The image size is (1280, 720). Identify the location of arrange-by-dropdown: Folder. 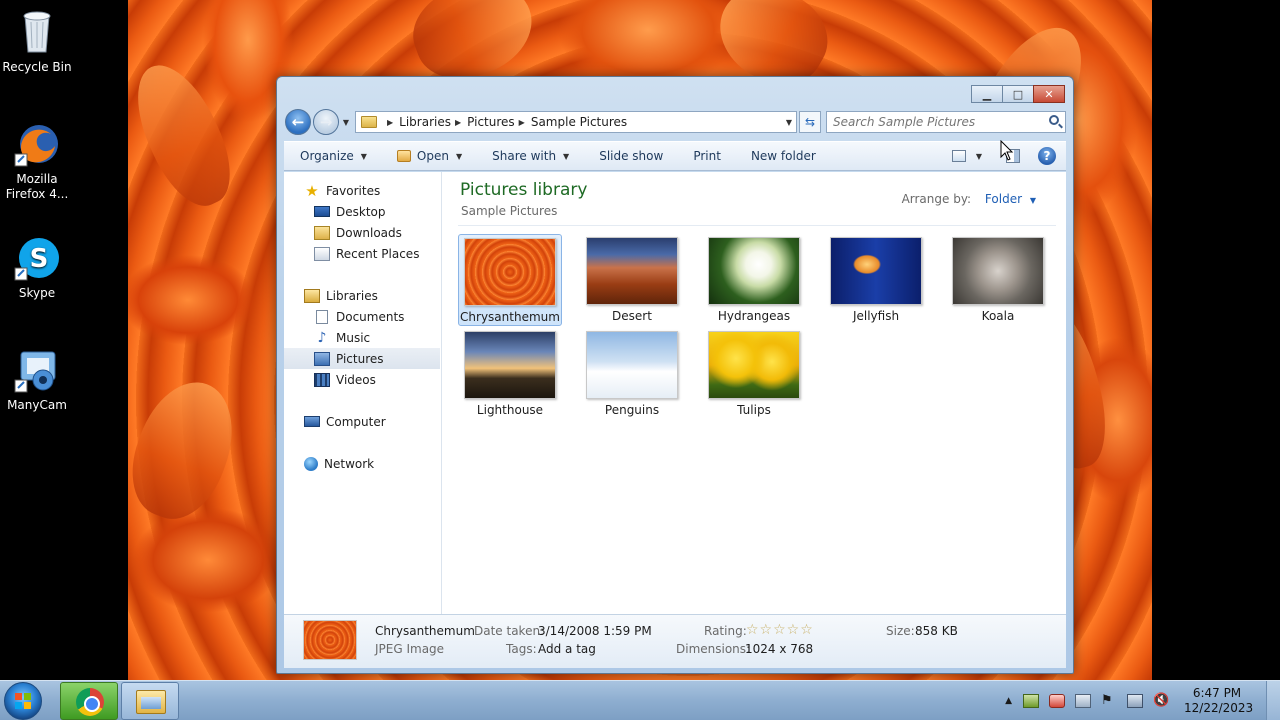
(1003, 199).